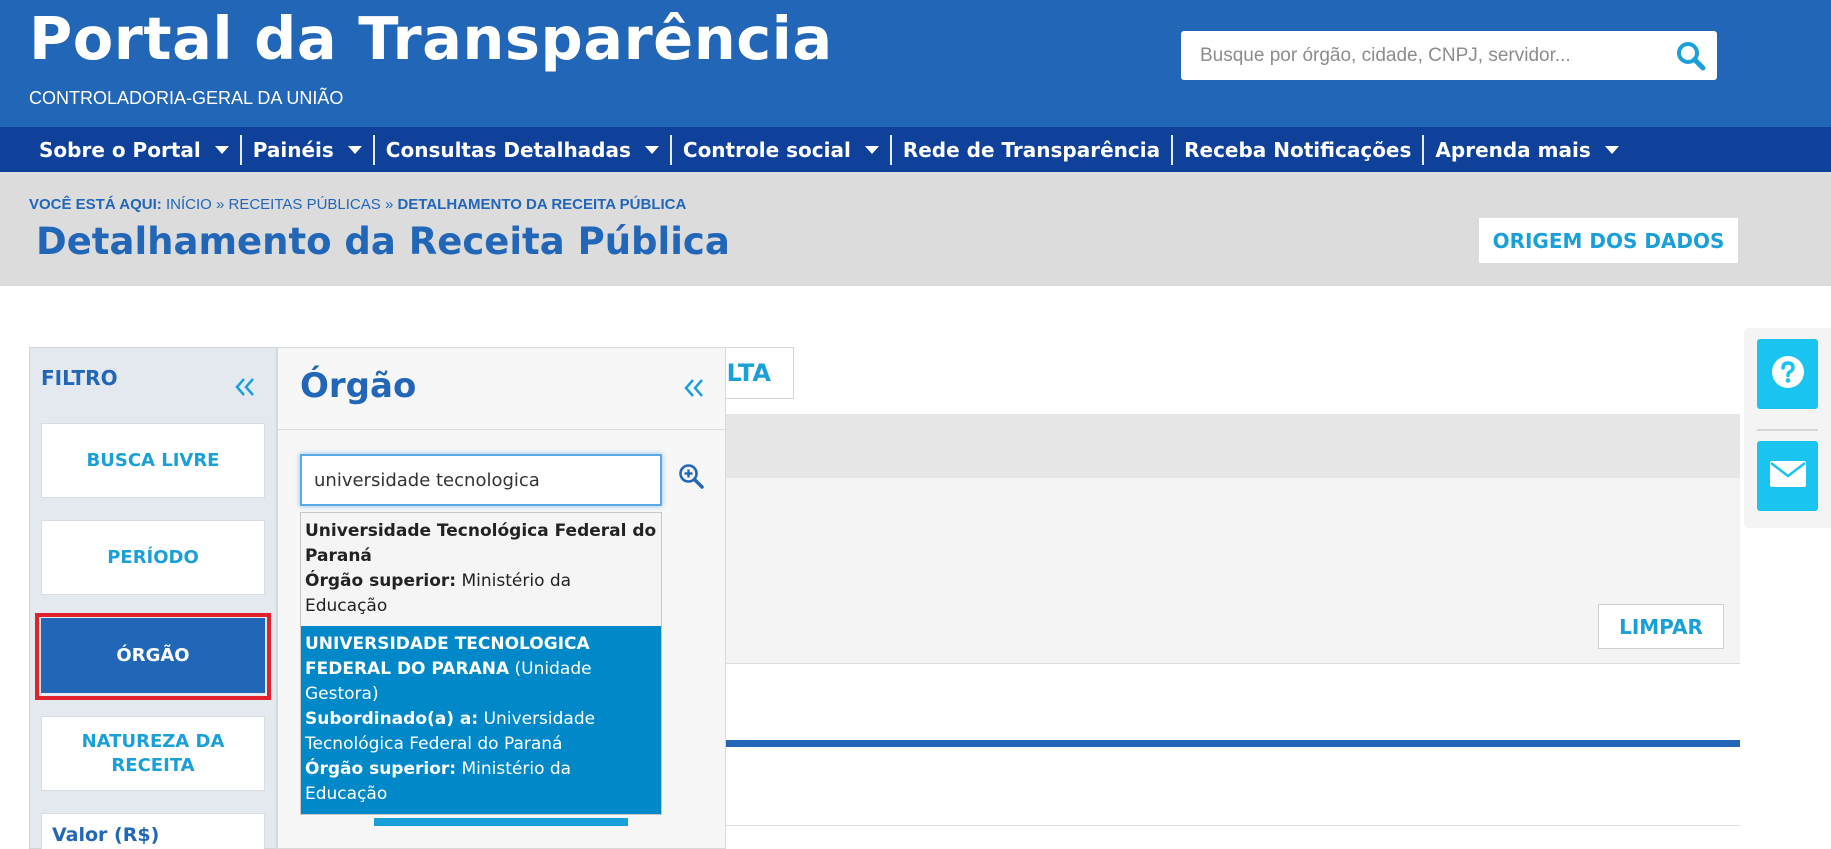  I want to click on question-icon, so click(1788, 374).